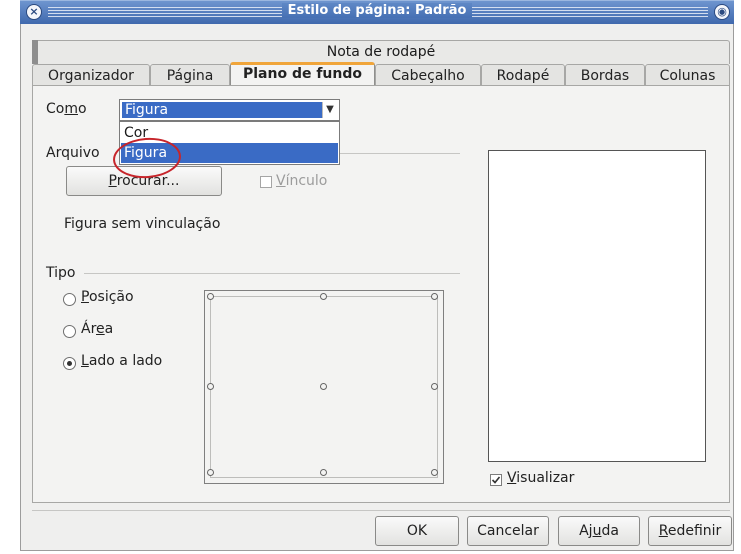 This screenshot has width=741, height=554. I want to click on tab-pagina: Página, so click(190, 75).